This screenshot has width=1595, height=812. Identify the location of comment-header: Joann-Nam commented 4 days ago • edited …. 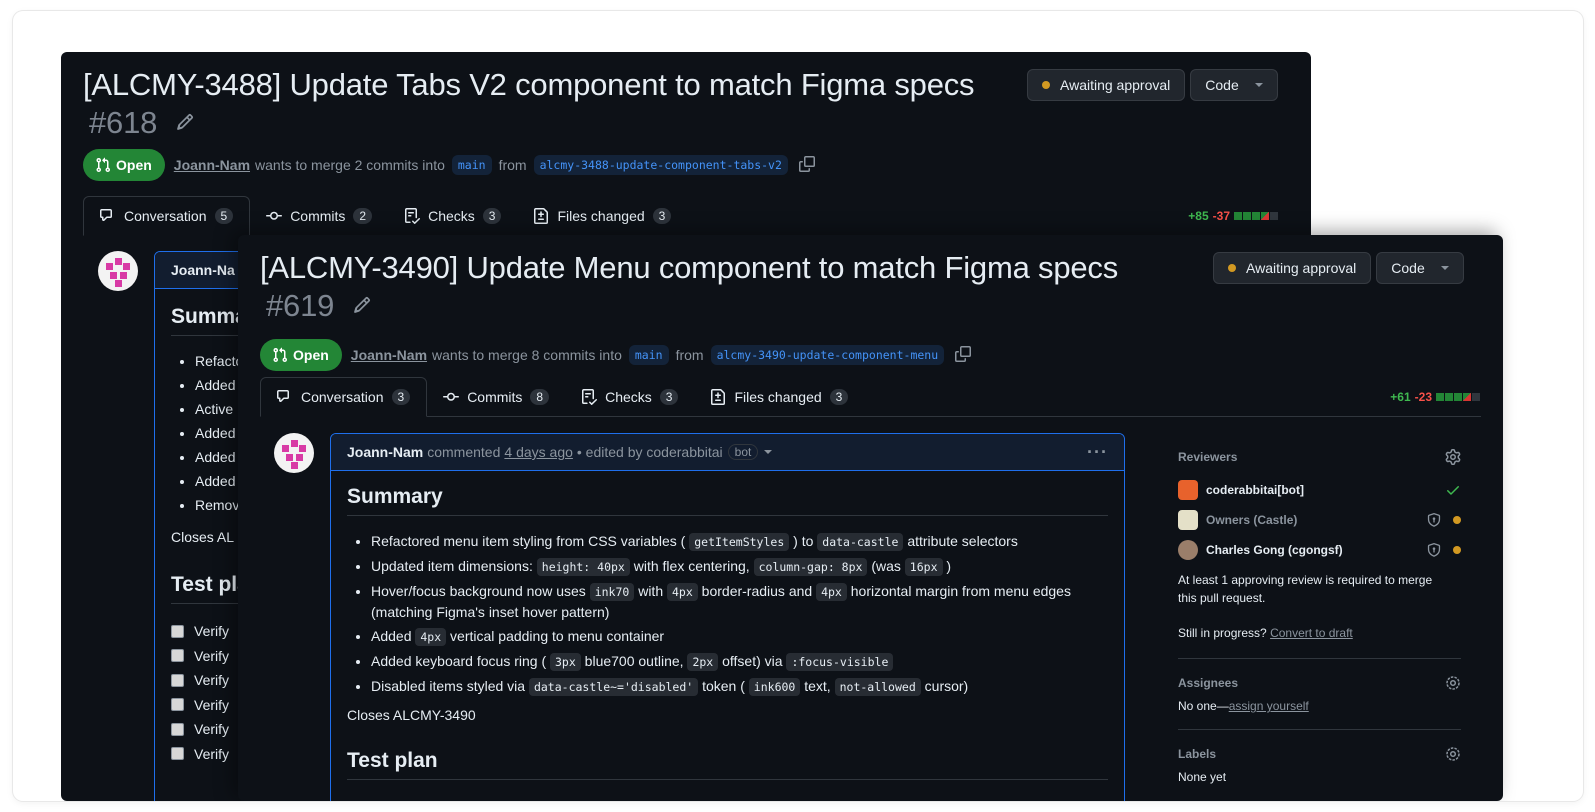
(727, 452).